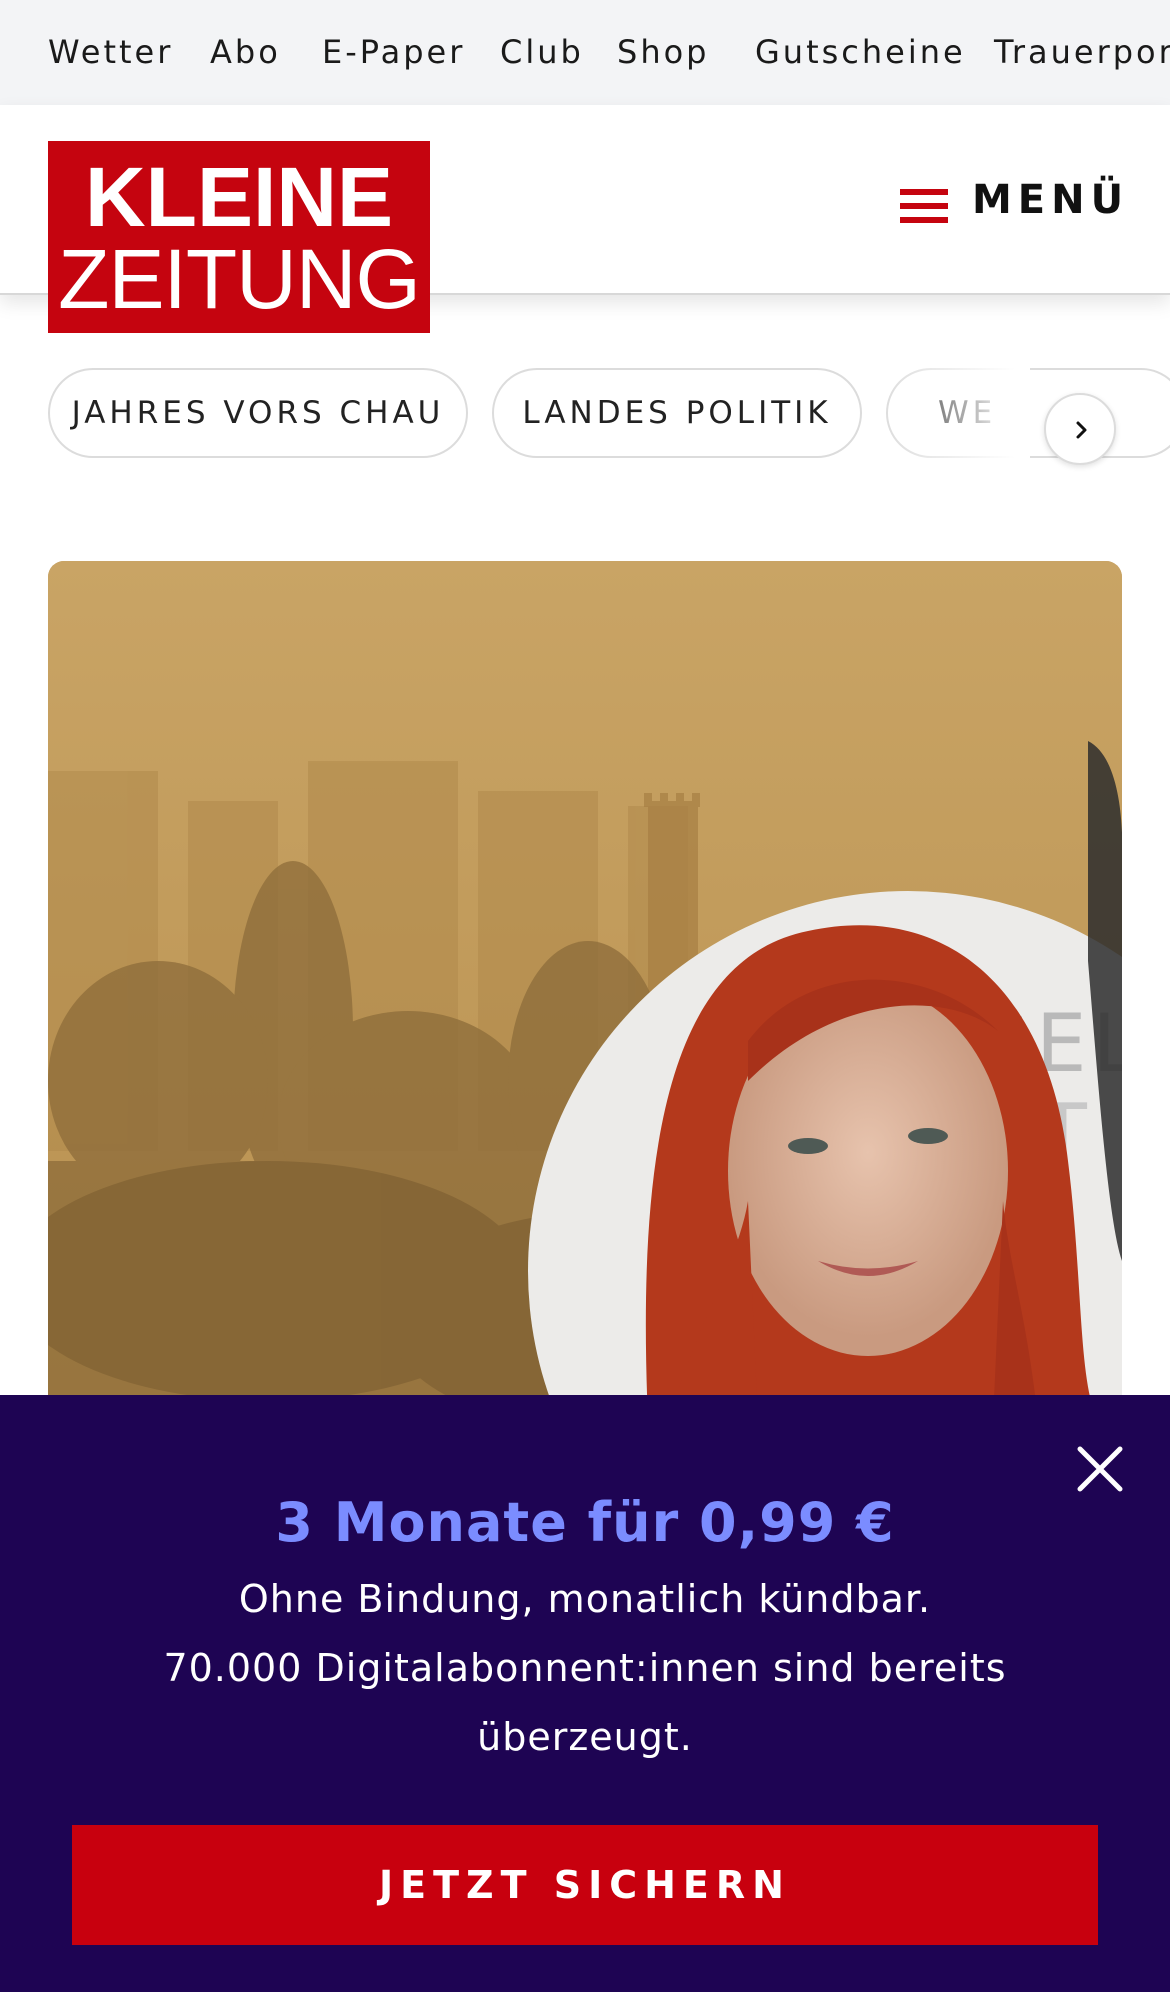  Describe the element at coordinates (1051, 200) in the screenshot. I see `menu-label: MENÜ` at that location.